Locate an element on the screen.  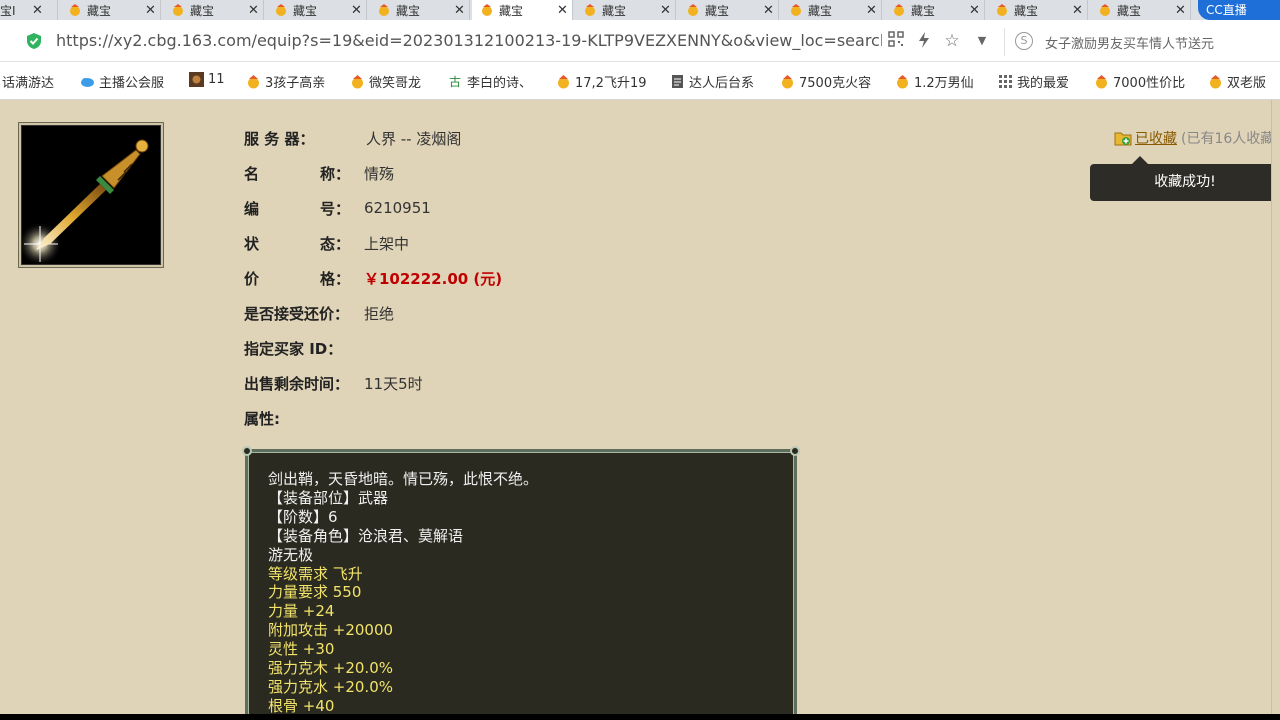
price-label: 价格： is located at coordinates (297, 278).